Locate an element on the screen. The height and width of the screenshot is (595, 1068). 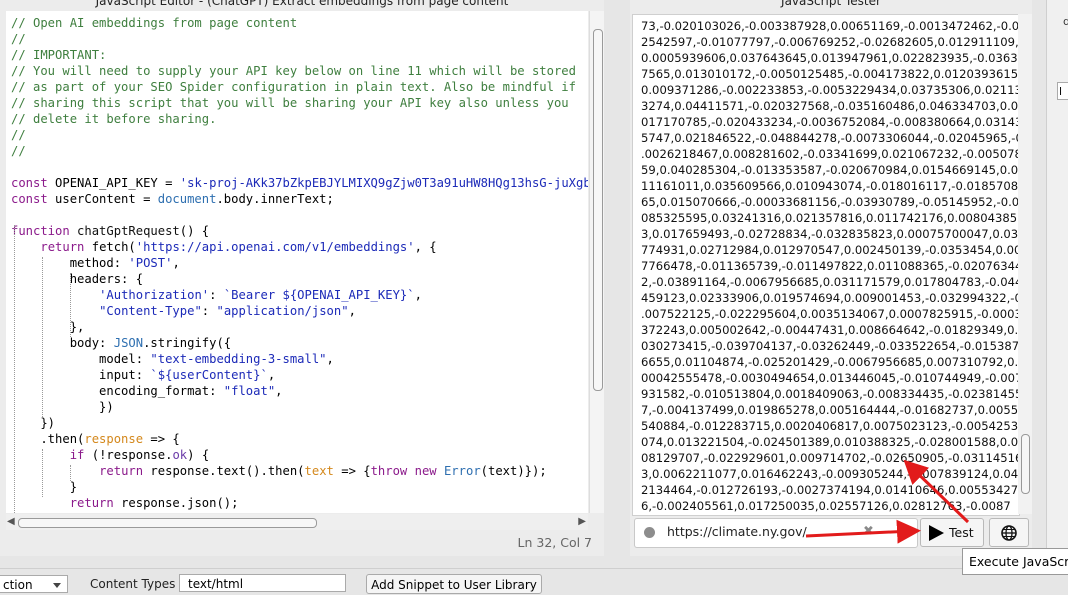
code-line: encoding_format: "float", is located at coordinates (147, 391).